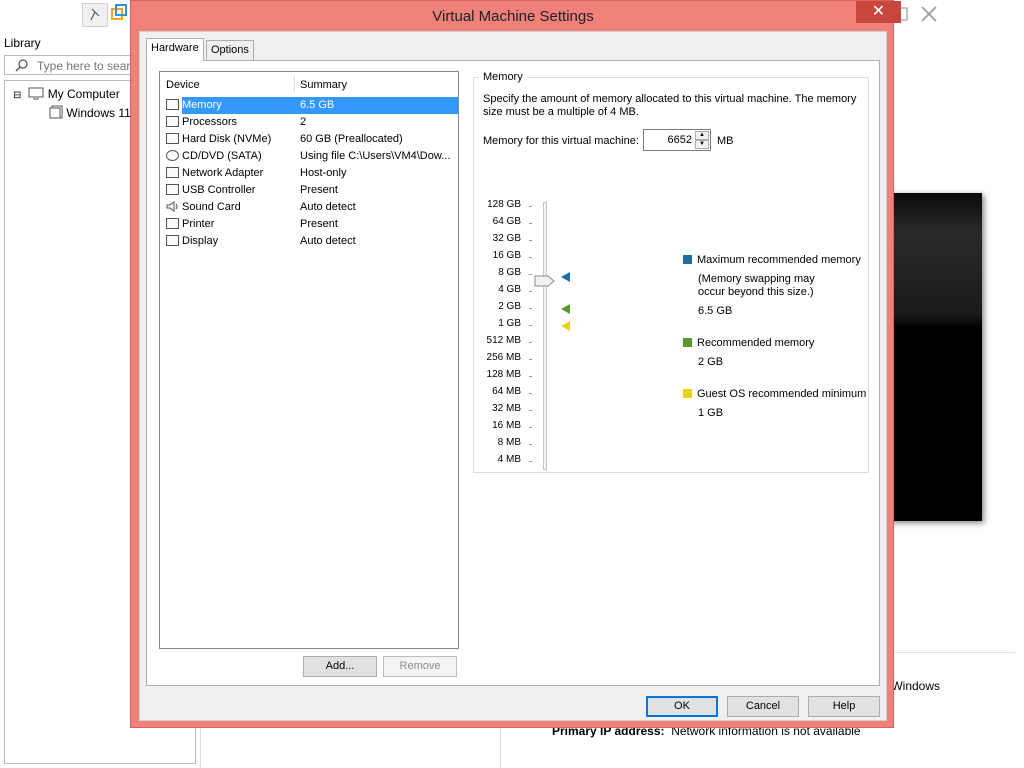 The height and width of the screenshot is (768, 1024). I want to click on recommended-value: 2 GB, so click(711, 362).